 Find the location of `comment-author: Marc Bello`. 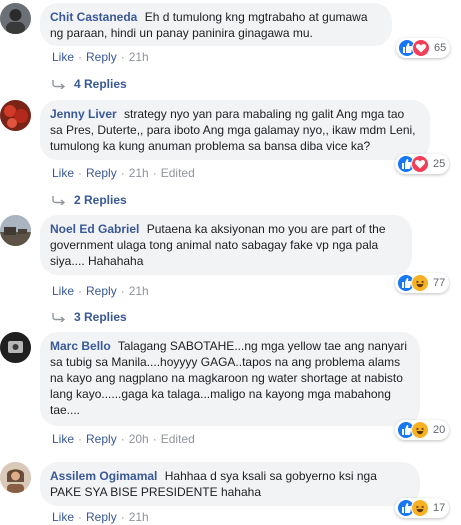

comment-author: Marc Bello is located at coordinates (80, 346).